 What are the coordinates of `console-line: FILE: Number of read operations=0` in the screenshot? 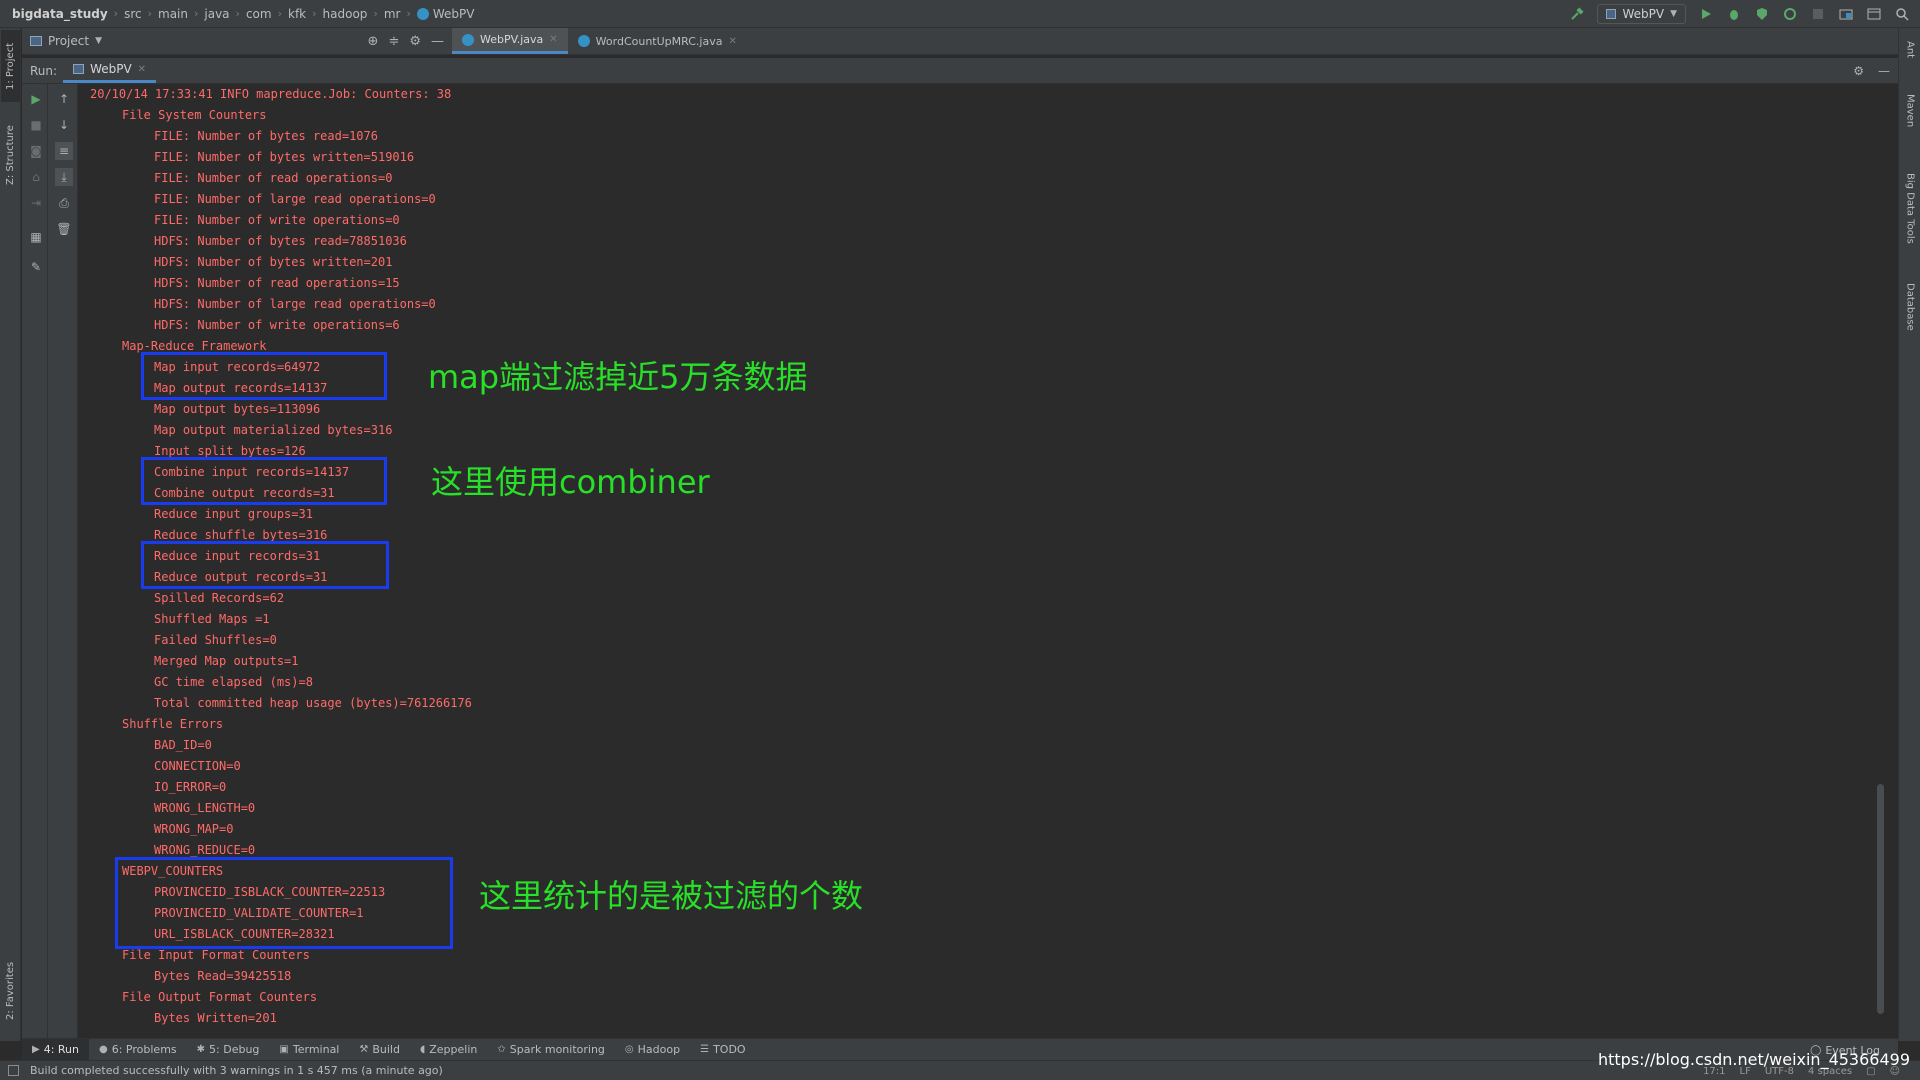 It's located at (273, 178).